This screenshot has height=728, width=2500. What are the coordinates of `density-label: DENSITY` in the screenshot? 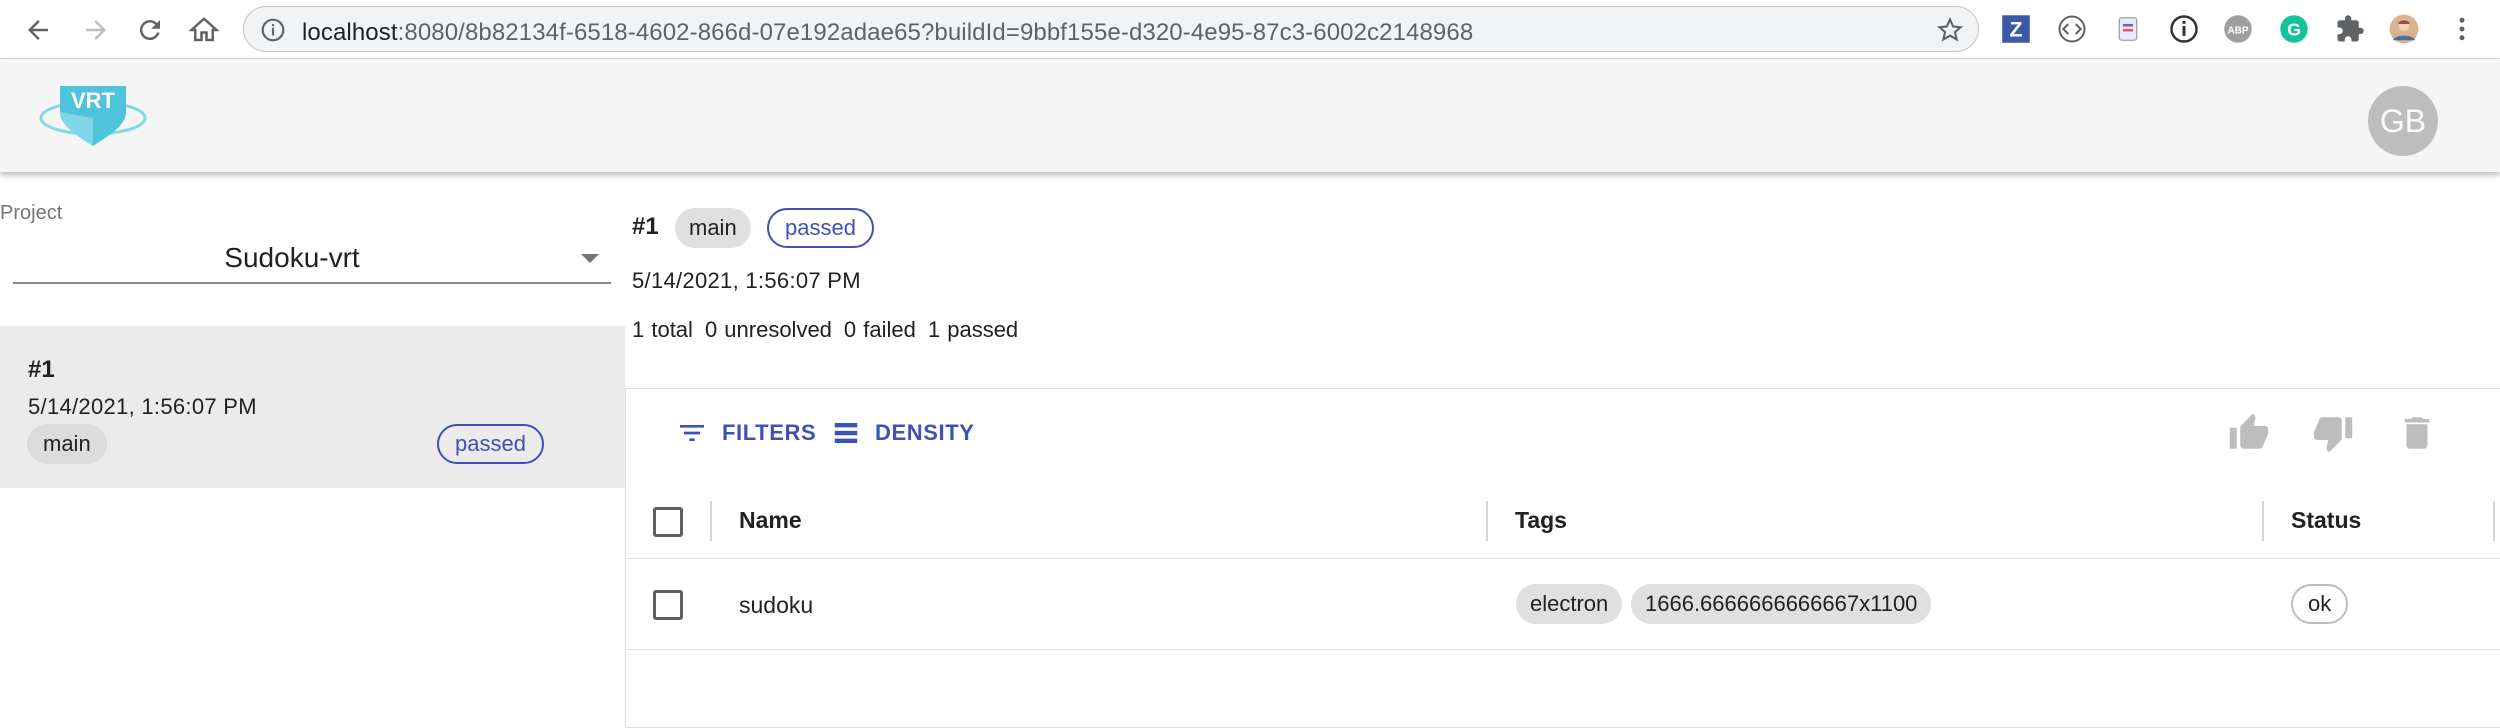 It's located at (925, 432).